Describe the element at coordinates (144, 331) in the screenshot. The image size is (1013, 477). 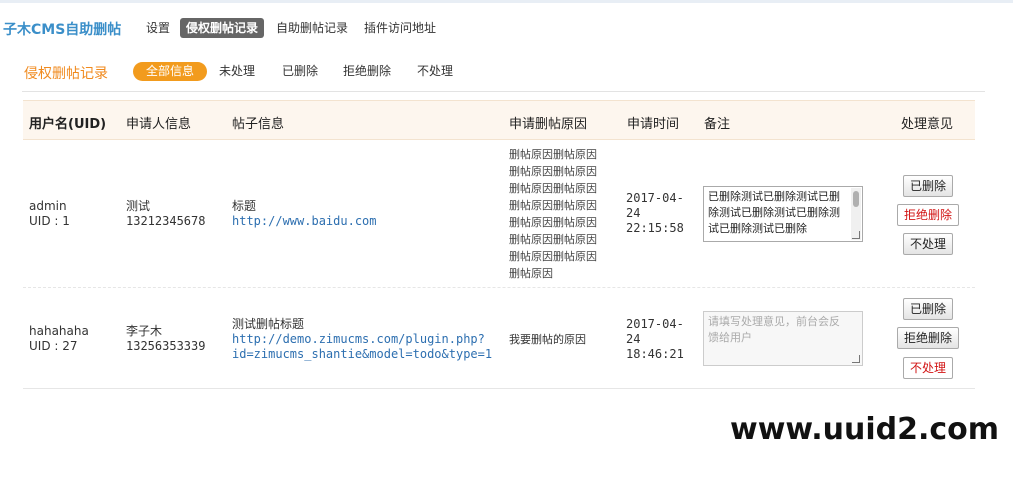
I see `applicant-name: 李子木` at that location.